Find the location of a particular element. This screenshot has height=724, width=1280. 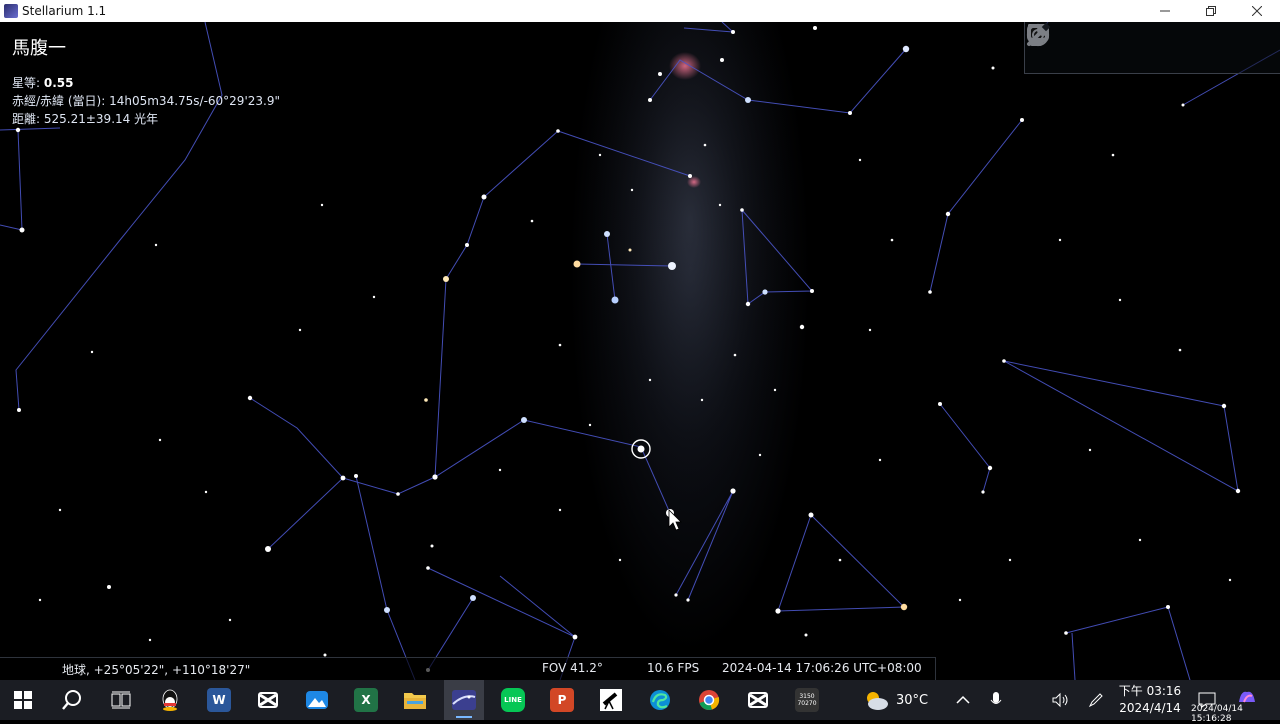

copilot-button is located at coordinates (1247, 696).